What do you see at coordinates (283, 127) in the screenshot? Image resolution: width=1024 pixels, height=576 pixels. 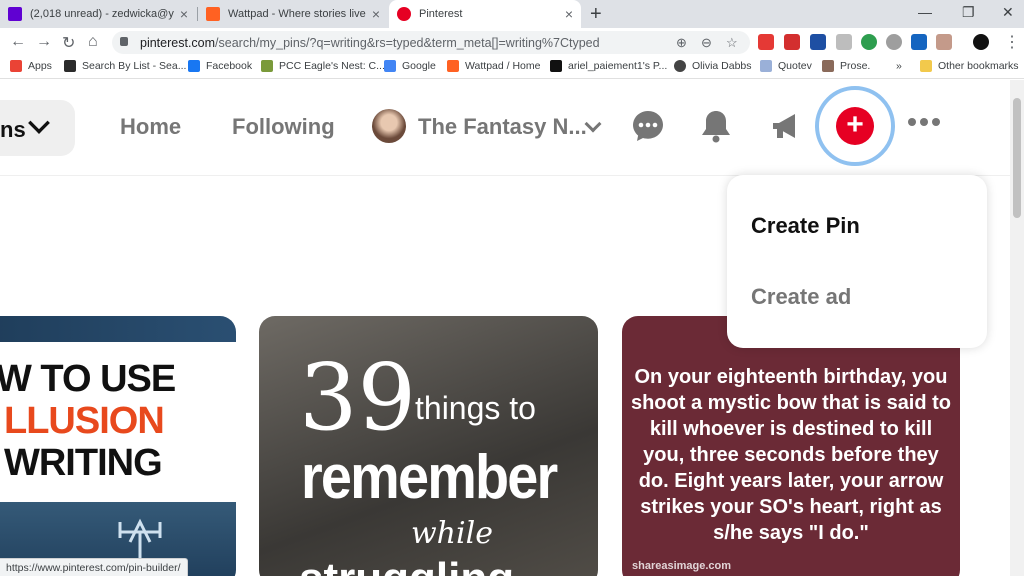 I see `following-link: Following` at bounding box center [283, 127].